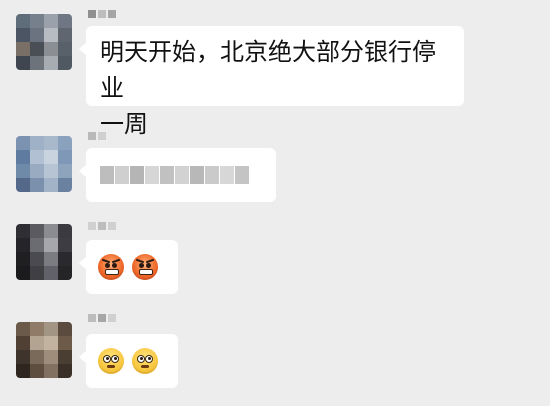 The image size is (550, 406). Describe the element at coordinates (181, 175) in the screenshot. I see `message-text-redacted` at that location.